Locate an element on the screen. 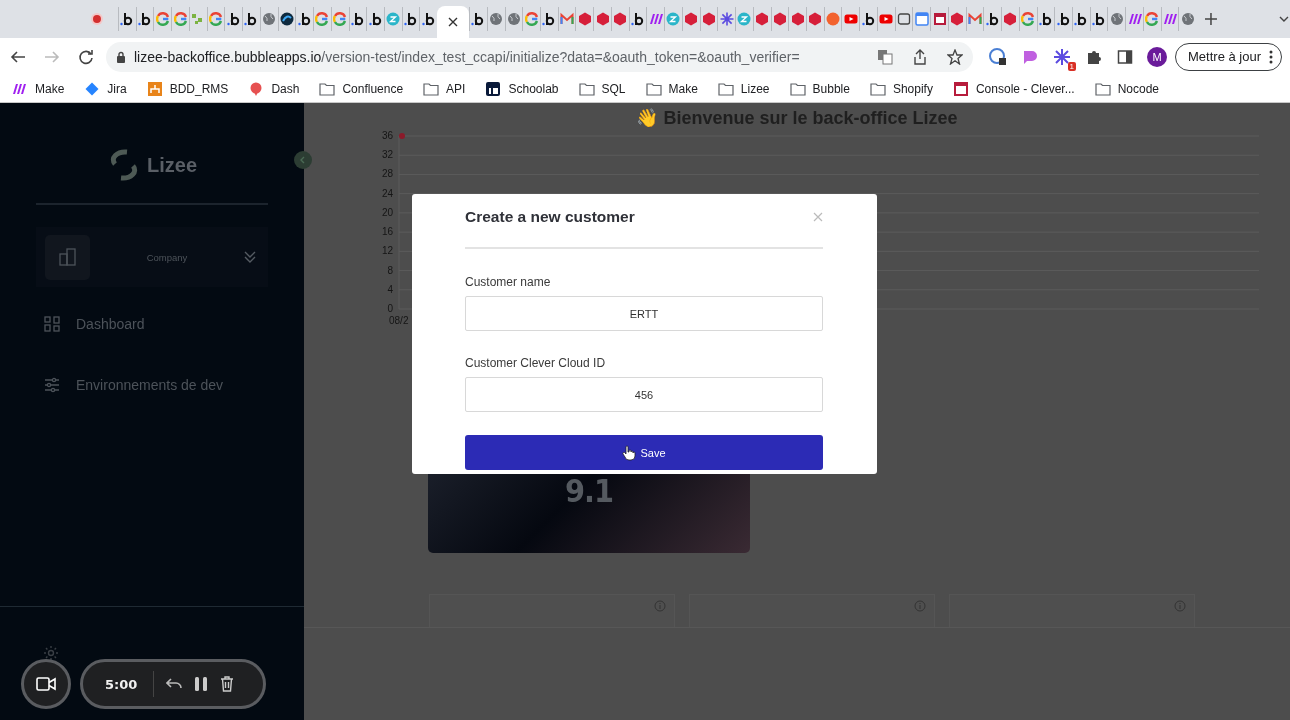 The width and height of the screenshot is (1290, 720). back-arrow-icon is located at coordinates (18, 56).